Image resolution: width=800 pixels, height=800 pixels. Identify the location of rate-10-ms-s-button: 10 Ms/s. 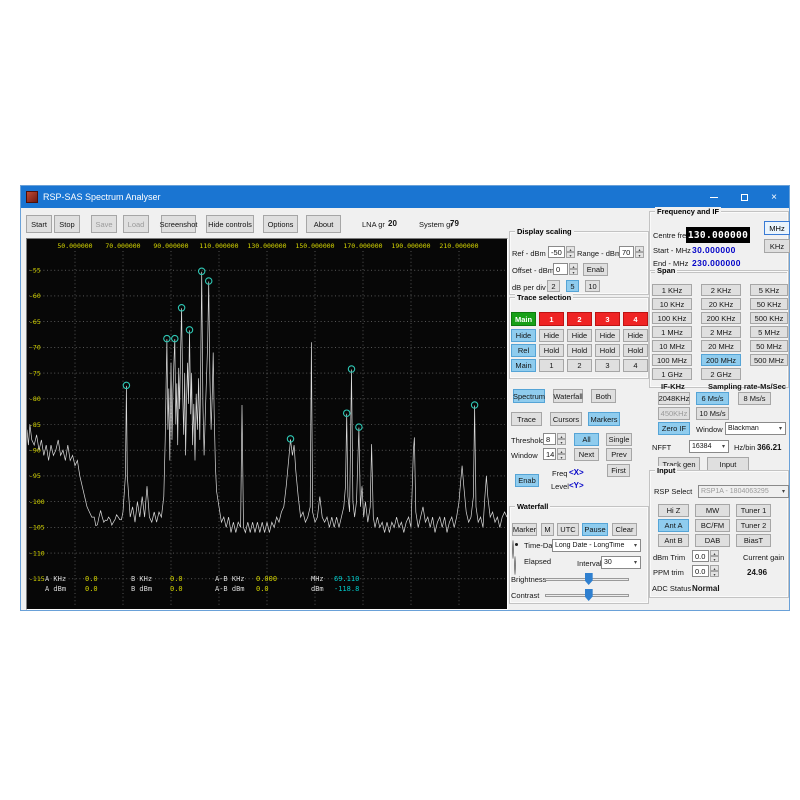
(712, 413).